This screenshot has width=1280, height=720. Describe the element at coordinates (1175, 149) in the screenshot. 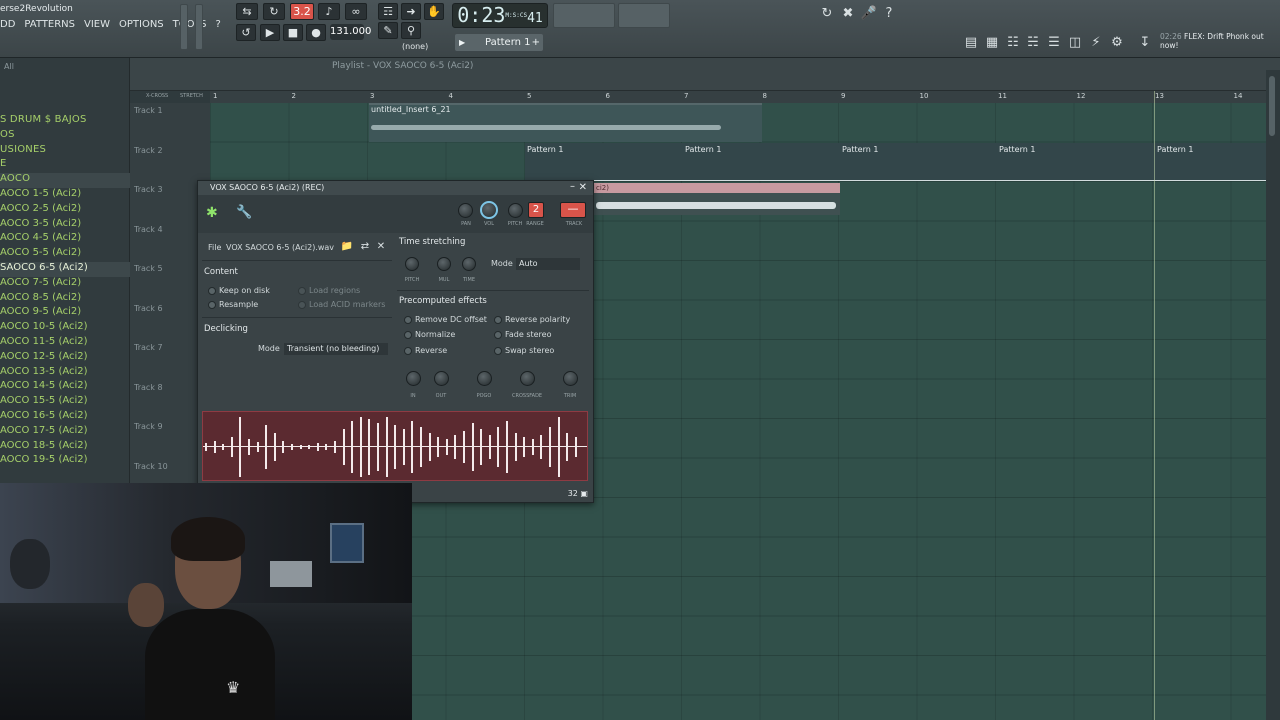

I see `pattern-clip-5: Pattern 1` at that location.